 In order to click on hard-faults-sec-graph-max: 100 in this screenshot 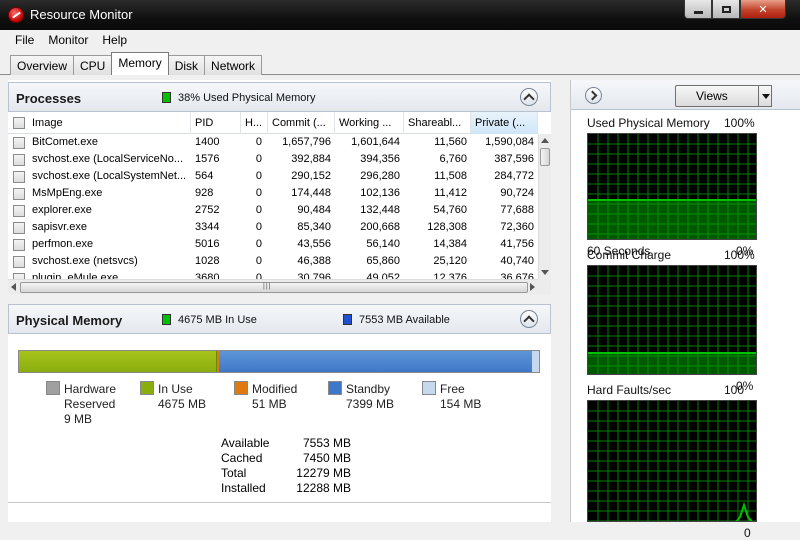, I will do `click(734, 390)`.